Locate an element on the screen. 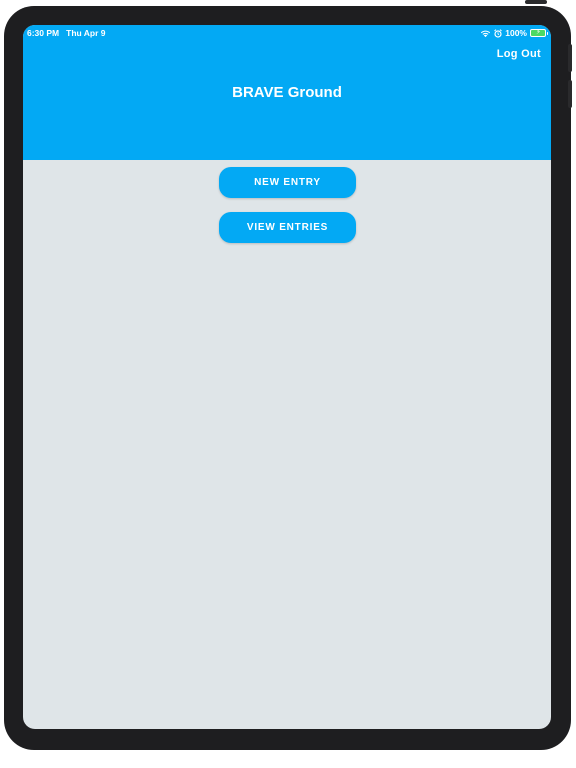  status-time: 6:30 PM is located at coordinates (43, 33).